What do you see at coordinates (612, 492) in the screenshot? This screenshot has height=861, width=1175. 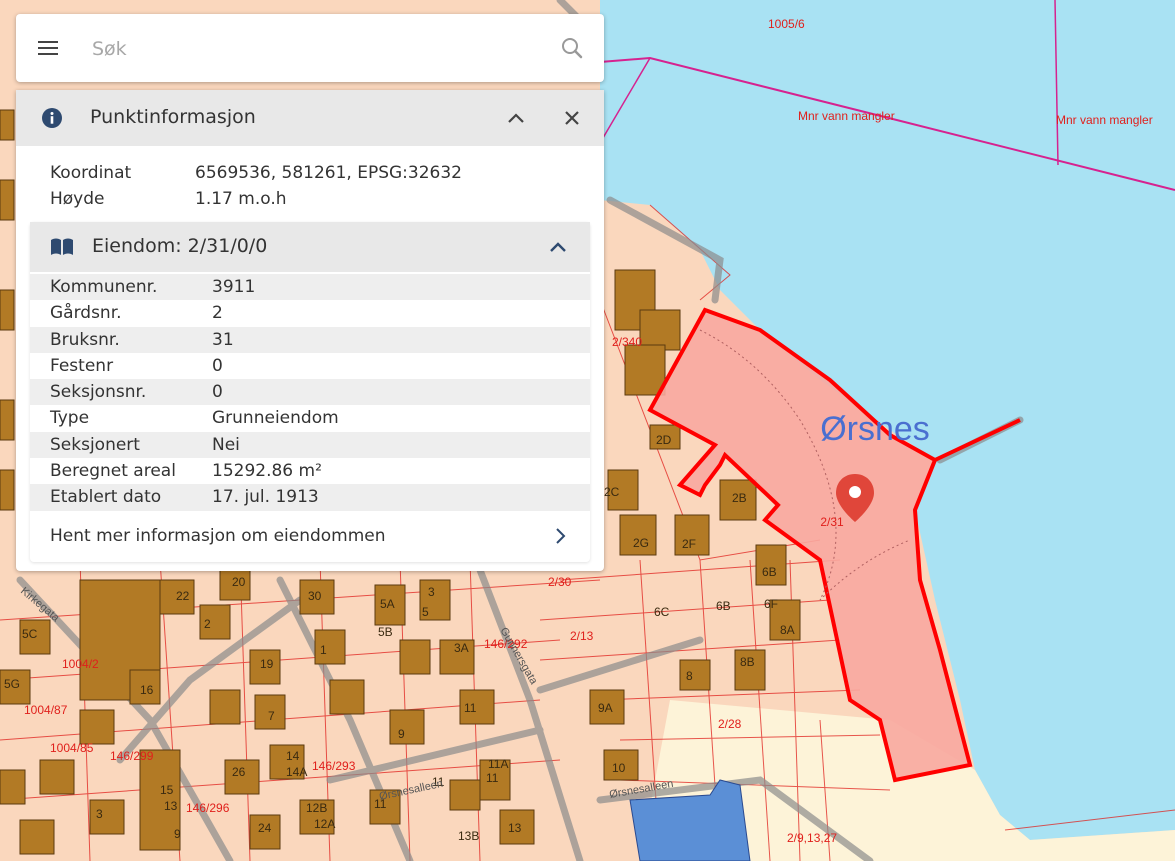 I see `building-label: 2C` at bounding box center [612, 492].